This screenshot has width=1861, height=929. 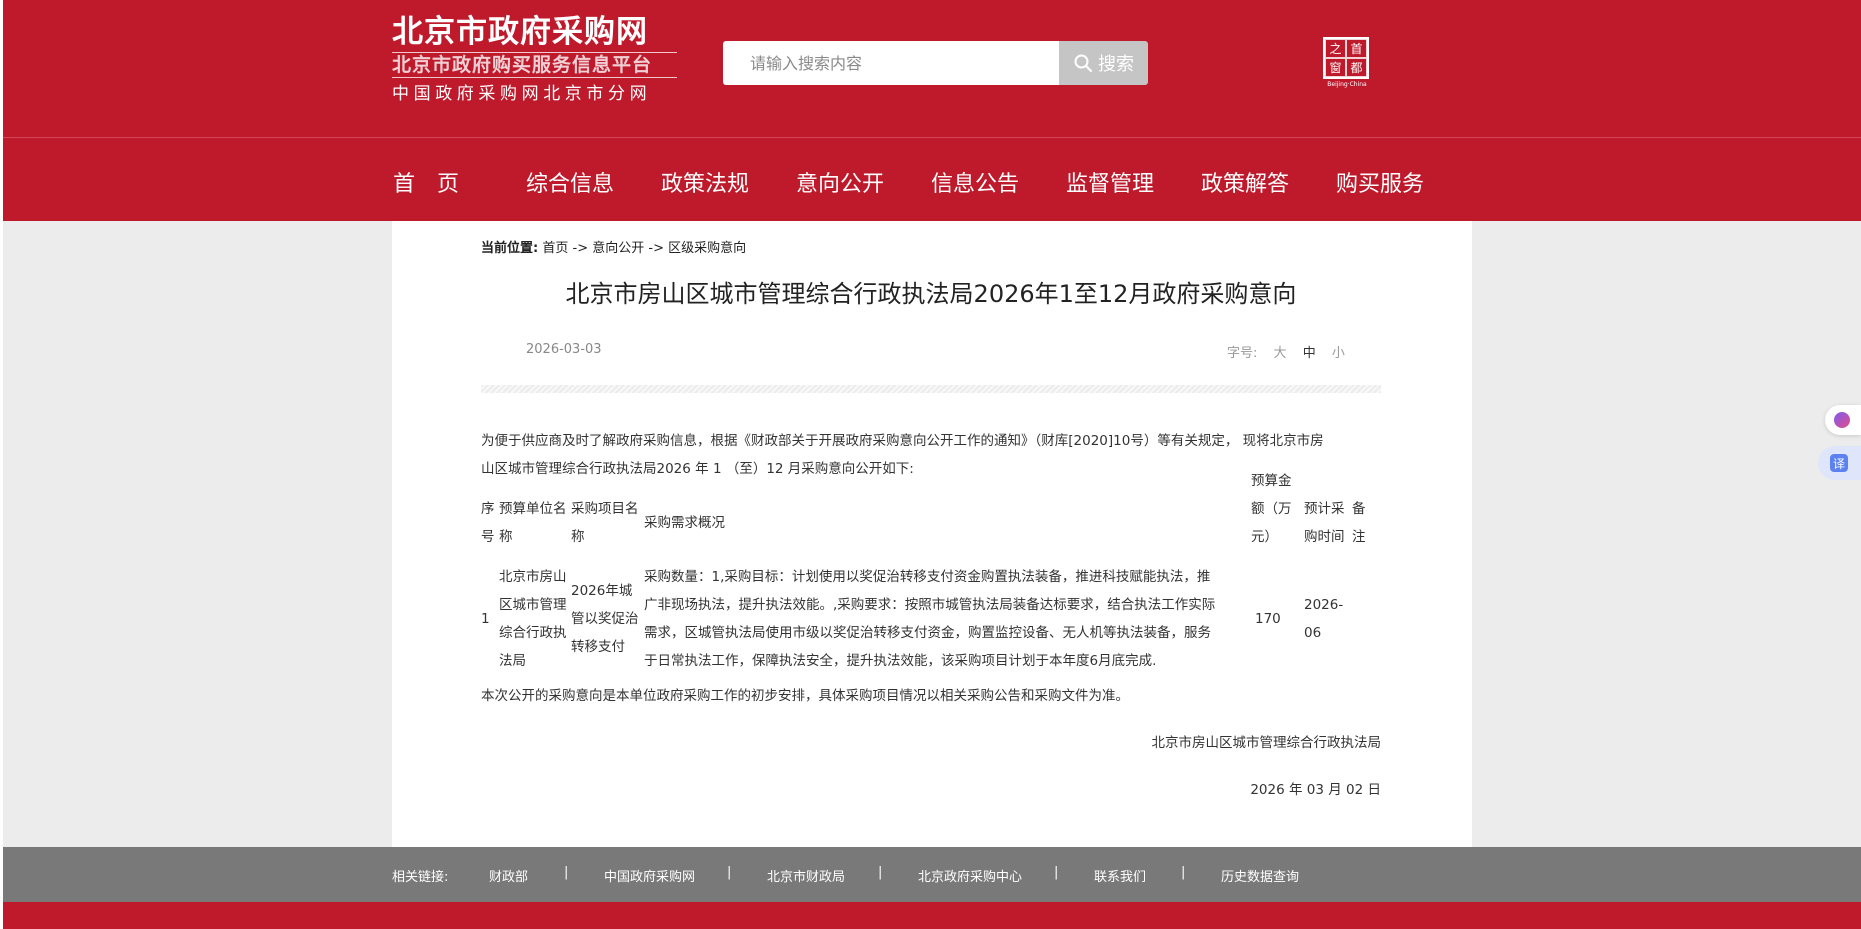 I want to click on article-title: 北京市房山区城市管理综合行政执法局2026年1至12月政府采购意向, so click(x=931, y=294).